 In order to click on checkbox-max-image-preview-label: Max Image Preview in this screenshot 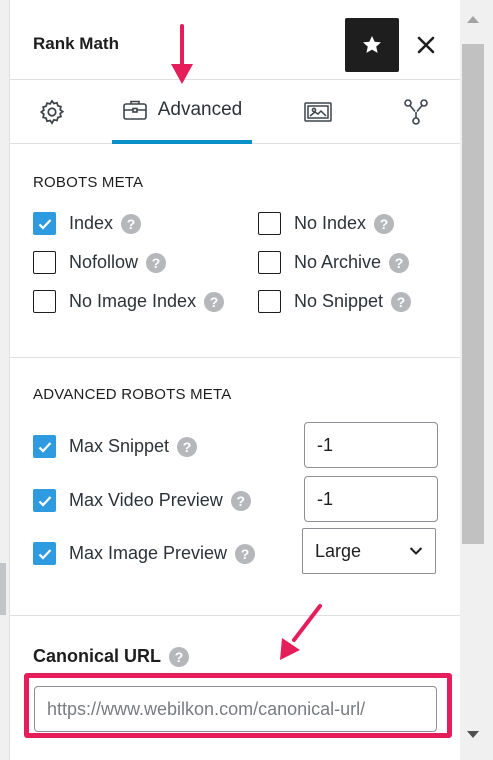, I will do `click(148, 553)`.